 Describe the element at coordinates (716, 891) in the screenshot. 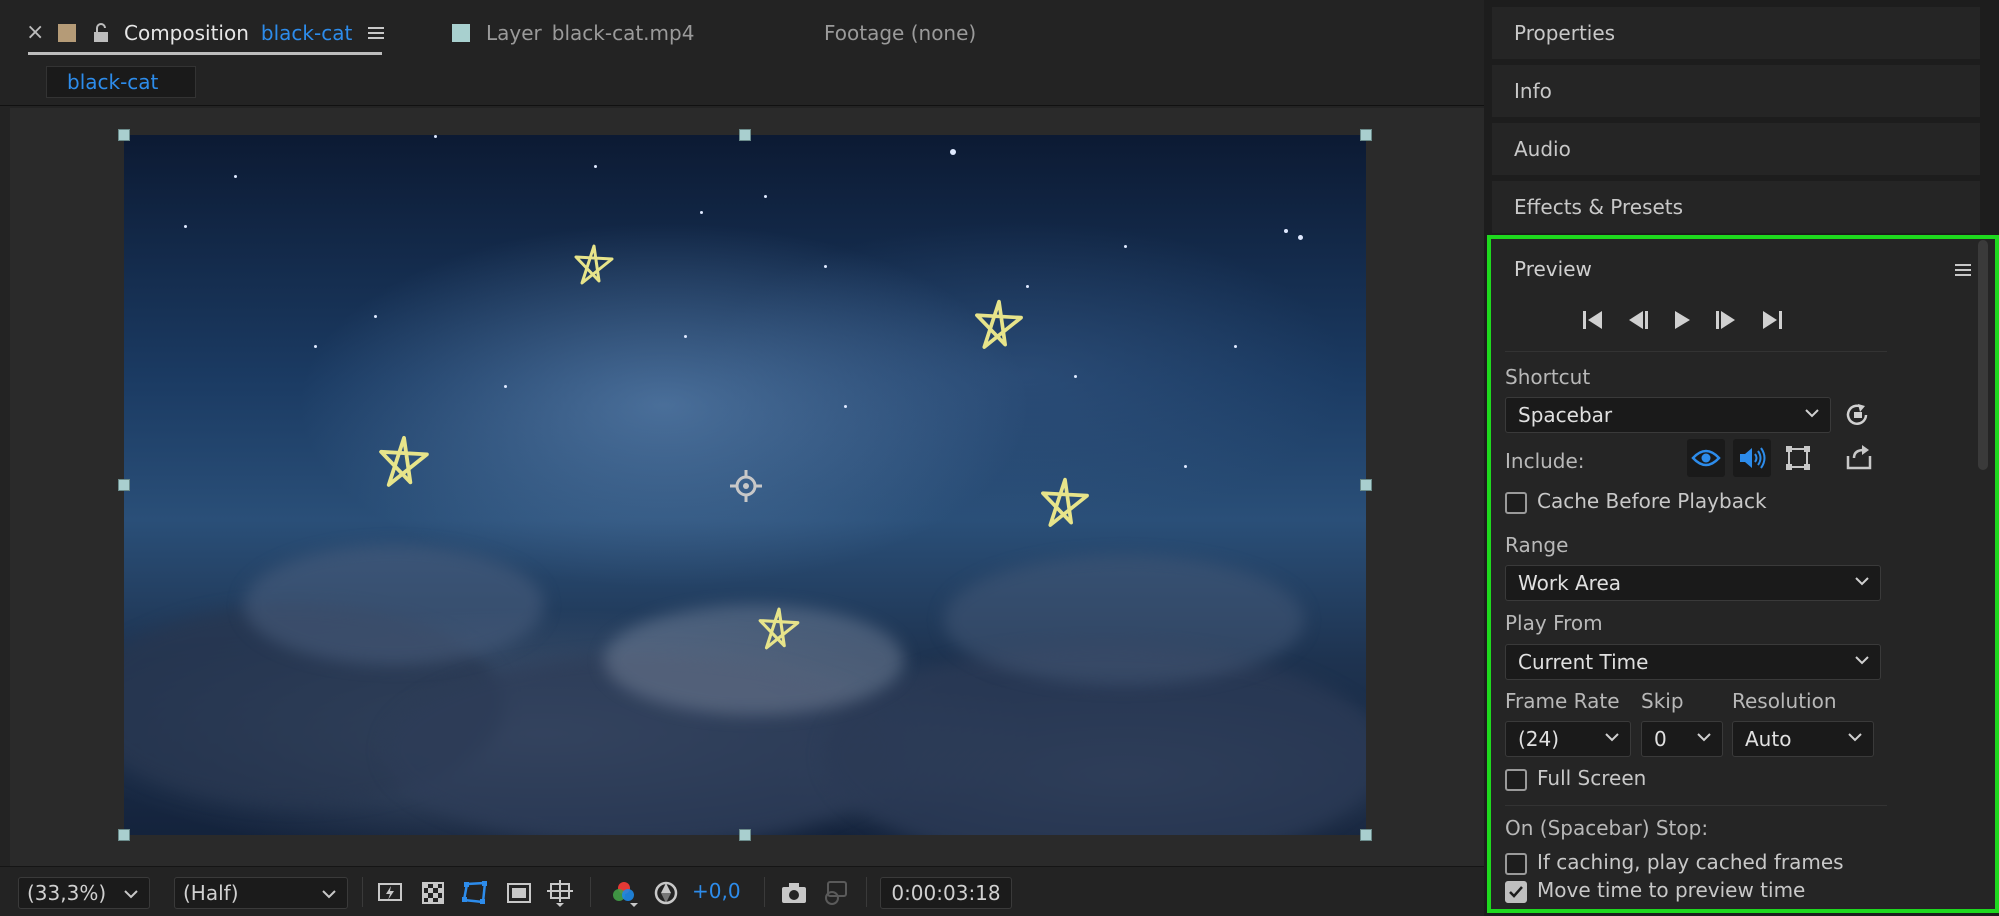

I see `exposure-value: +0,0` at that location.